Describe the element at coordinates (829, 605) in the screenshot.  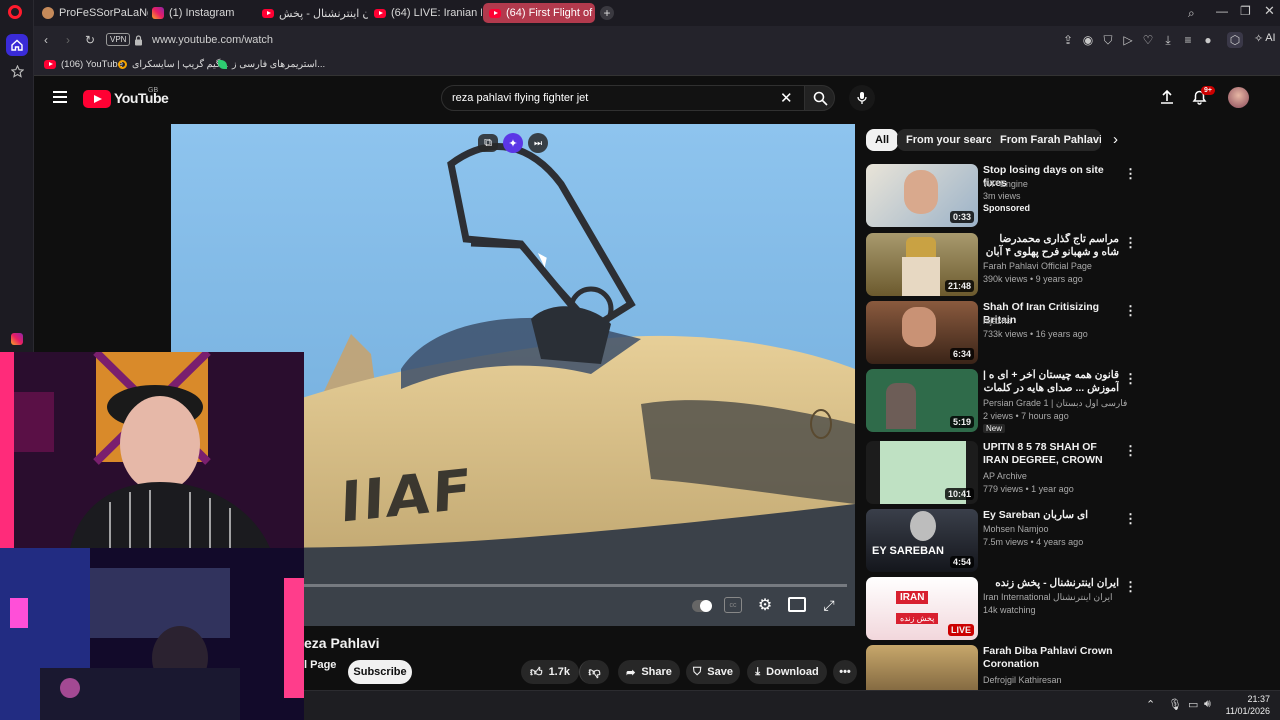
I see `fullscreen-icon: ⤢` at that location.